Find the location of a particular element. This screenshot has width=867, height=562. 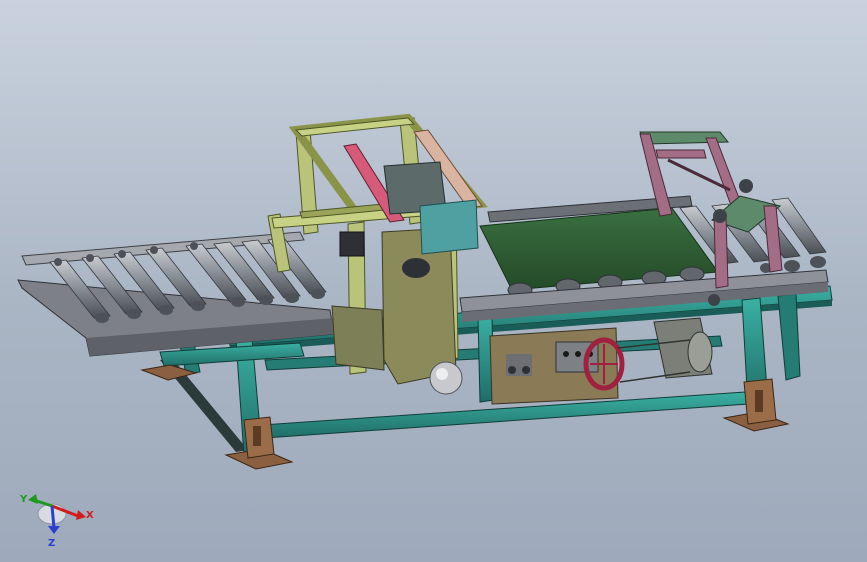

drive-pulley is located at coordinates (604, 364).